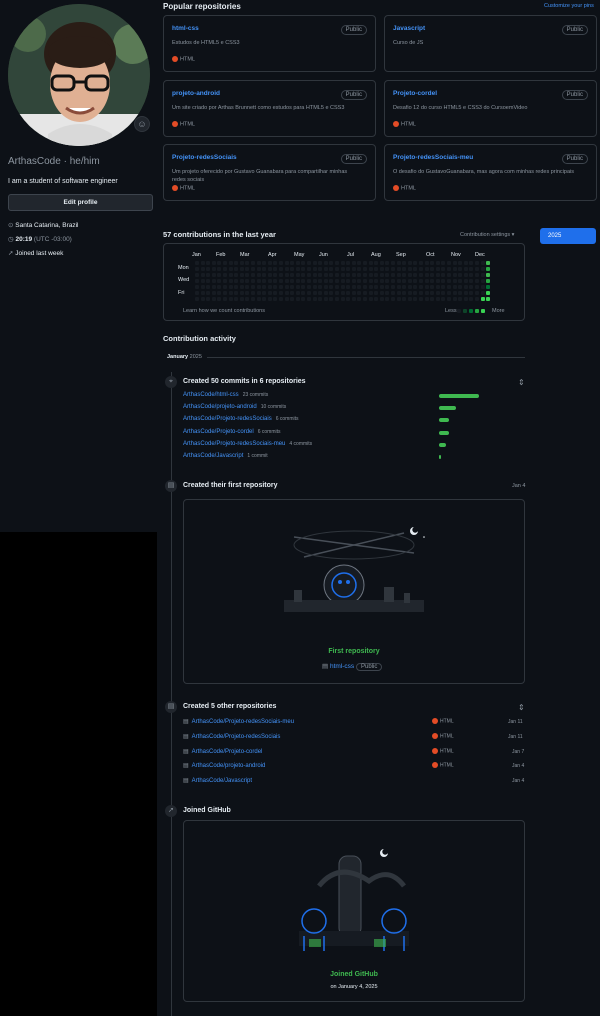  What do you see at coordinates (211, 395) in the screenshot?
I see `commit-repo-link: ArthasCode/html-css` at bounding box center [211, 395].